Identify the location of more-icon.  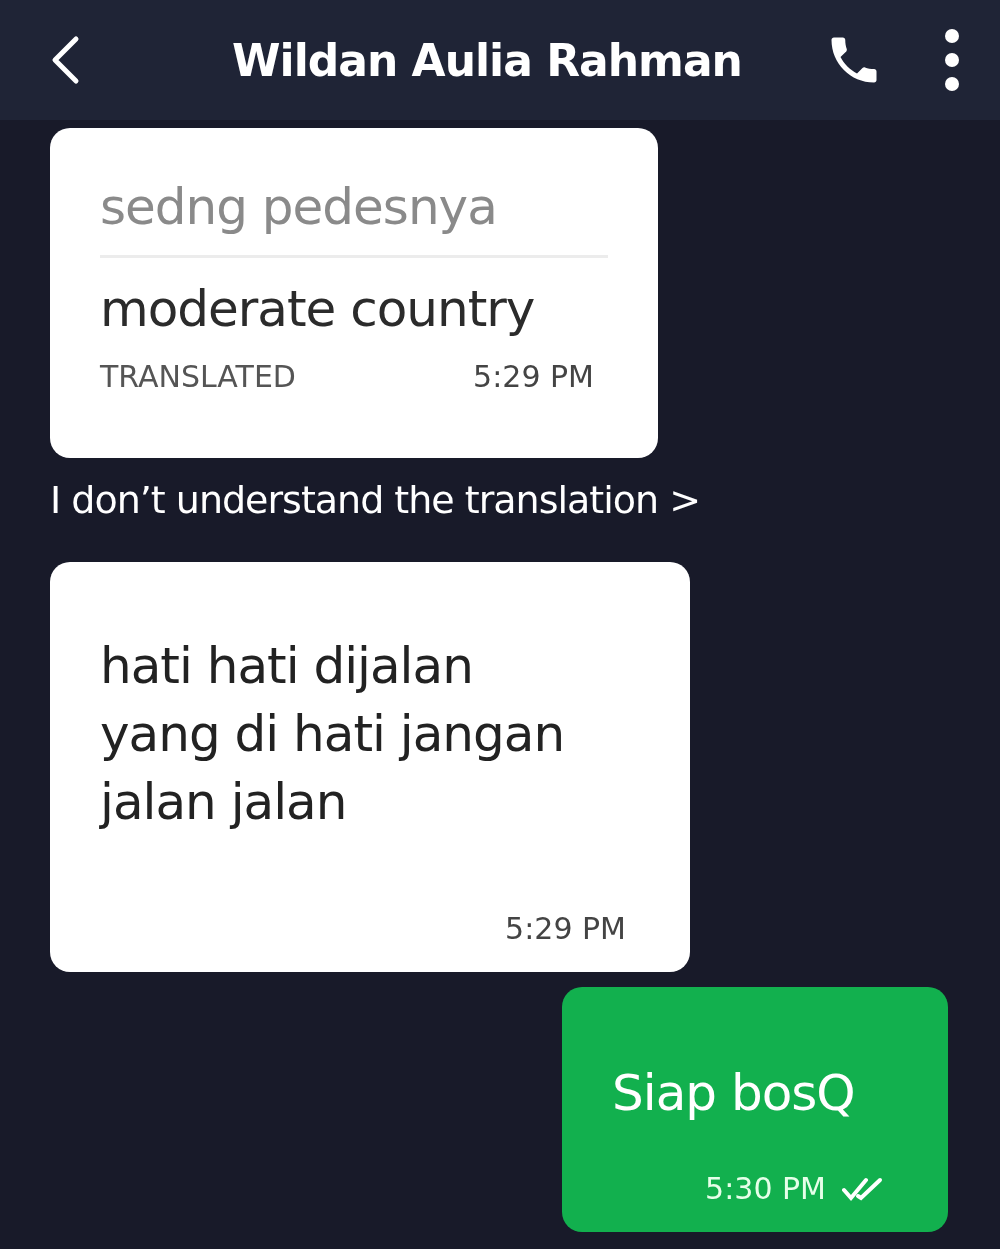
(952, 60).